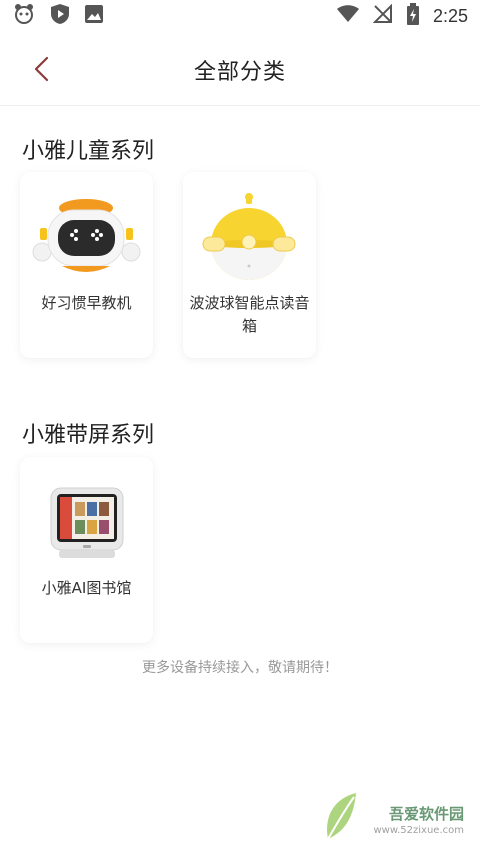 The image size is (480, 853). Describe the element at coordinates (94, 16) in the screenshot. I see `image-icon` at that location.